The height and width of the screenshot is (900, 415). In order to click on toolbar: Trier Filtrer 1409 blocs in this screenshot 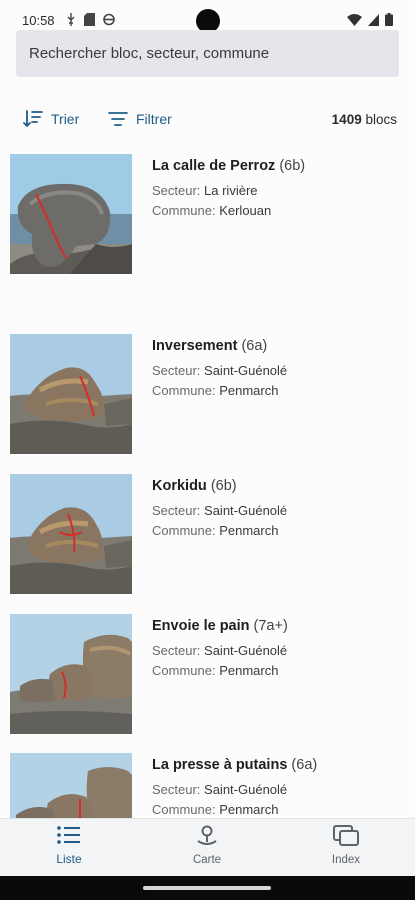, I will do `click(207, 119)`.